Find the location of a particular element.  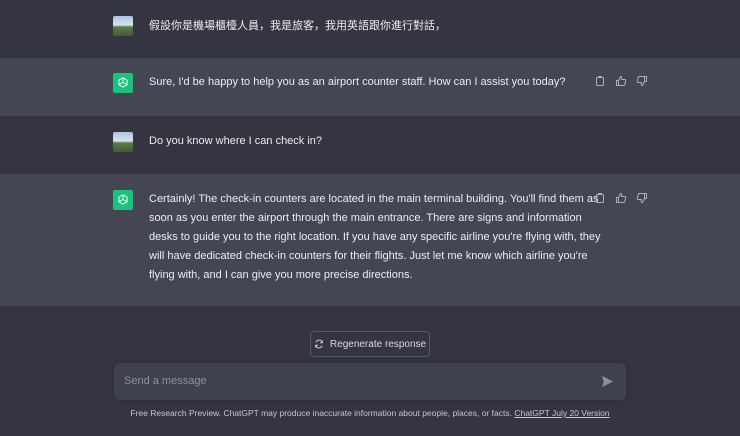

send-icon is located at coordinates (607, 381).